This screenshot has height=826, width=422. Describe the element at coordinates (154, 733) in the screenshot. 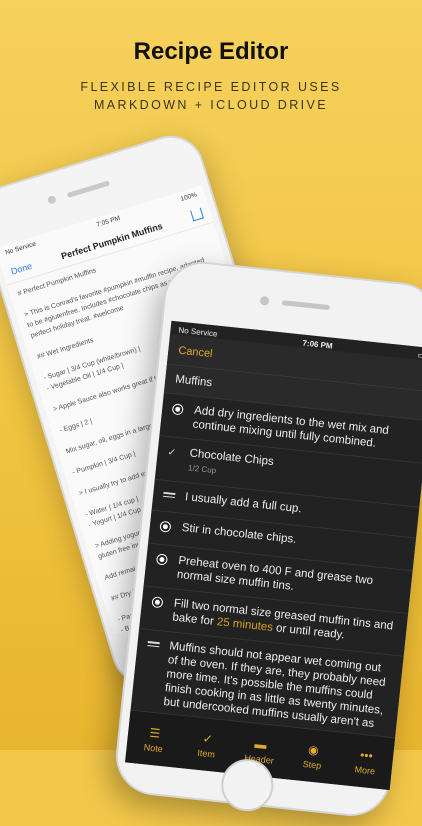

I see `note-tab-icon: ☰` at that location.